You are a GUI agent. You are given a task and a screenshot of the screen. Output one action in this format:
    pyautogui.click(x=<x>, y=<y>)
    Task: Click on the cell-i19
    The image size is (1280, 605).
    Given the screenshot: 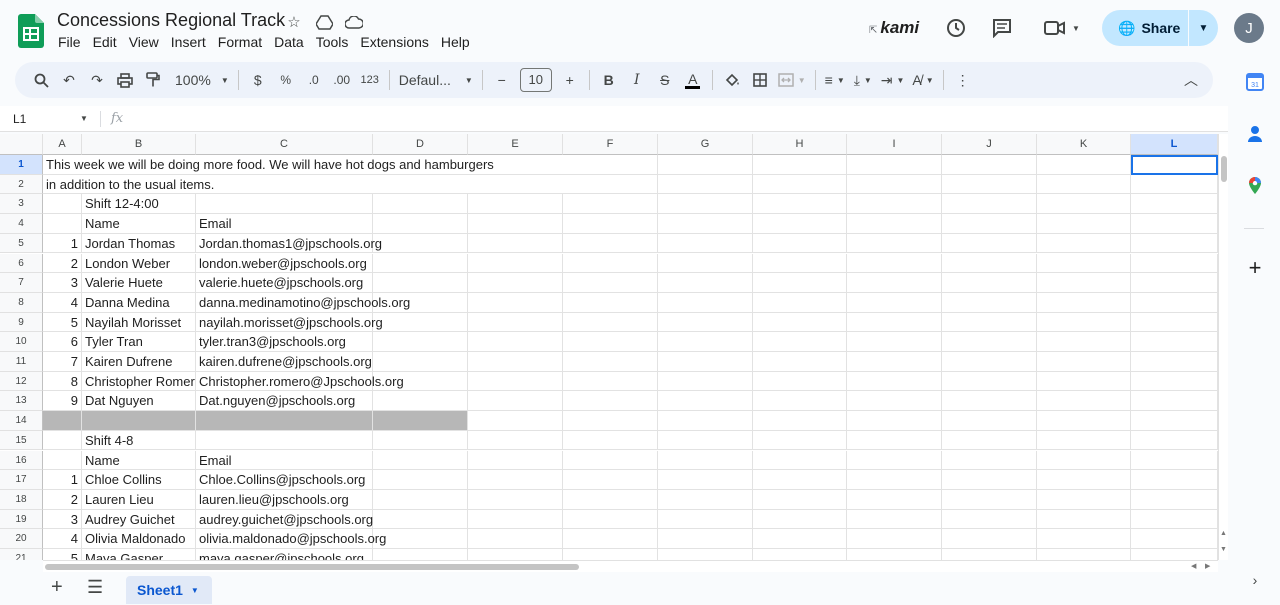 What is the action you would take?
    pyautogui.click(x=894, y=519)
    